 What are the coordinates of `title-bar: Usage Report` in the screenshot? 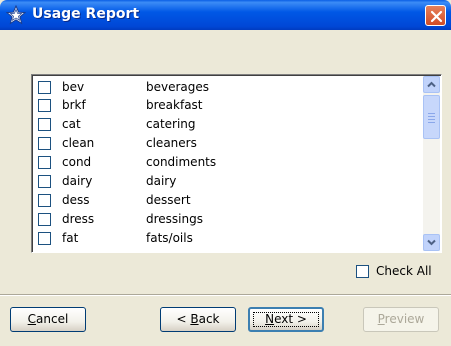 It's located at (225, 15).